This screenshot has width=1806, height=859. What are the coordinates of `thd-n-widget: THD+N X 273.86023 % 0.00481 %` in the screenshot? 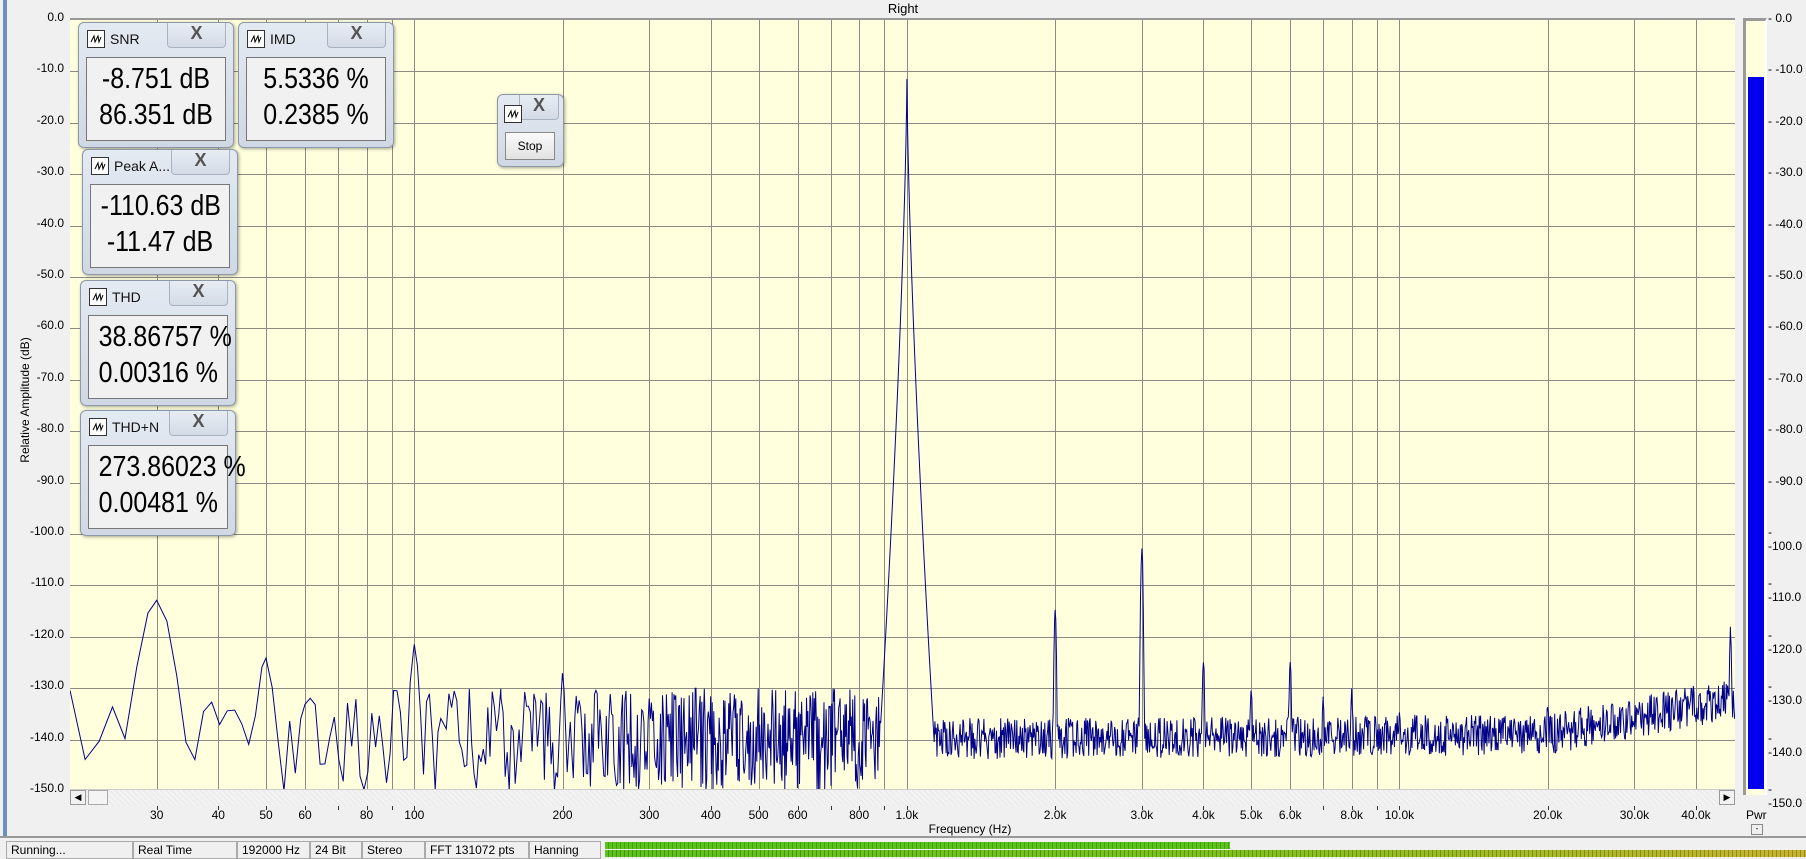 It's located at (163, 473).